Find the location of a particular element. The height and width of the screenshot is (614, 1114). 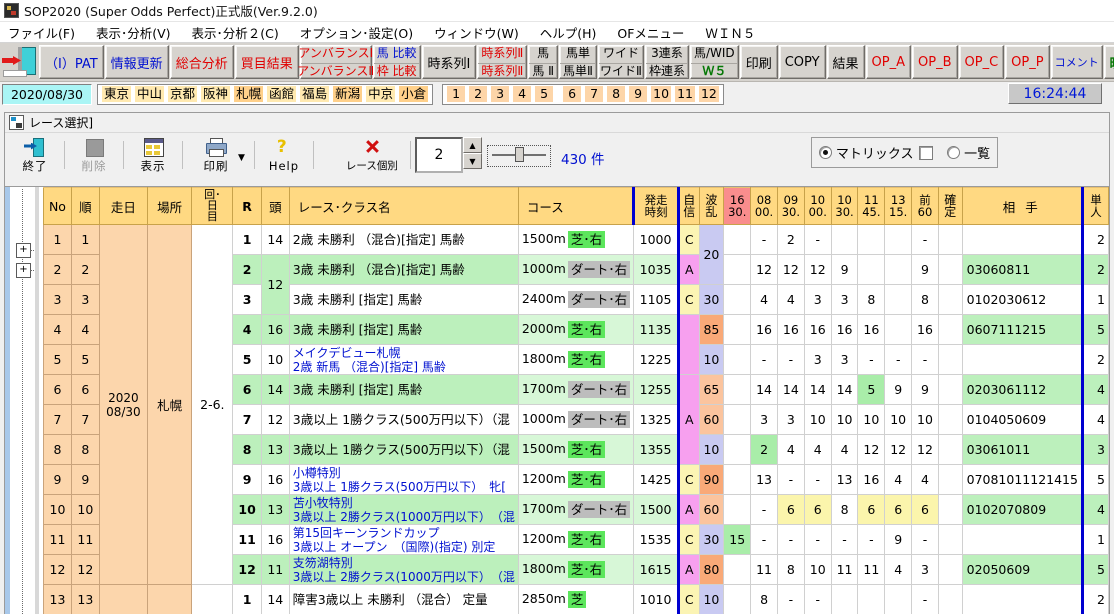

row-count-stepper: 2 ▲ ▼ is located at coordinates (448, 155).